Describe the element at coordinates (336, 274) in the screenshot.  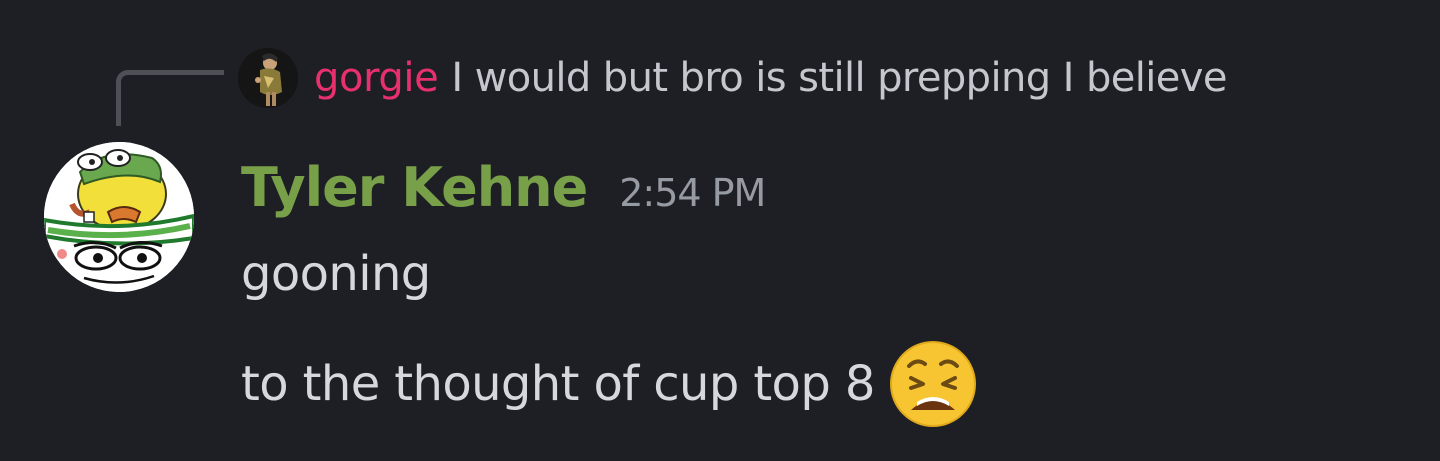
I see `message-line: gooning` at that location.